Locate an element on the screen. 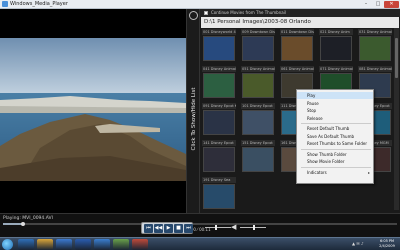 This screenshot has width=400, height=250. menu-item-reset-thumbs-to-same-folder: Reset Thumbs to Same Folder is located at coordinates (335, 143).